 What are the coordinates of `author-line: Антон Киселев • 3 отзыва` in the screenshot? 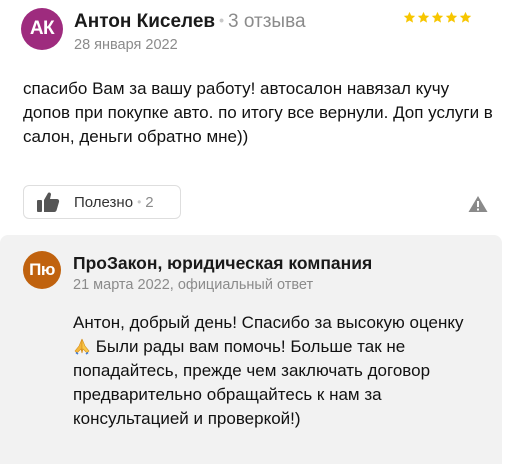 It's located at (190, 22).